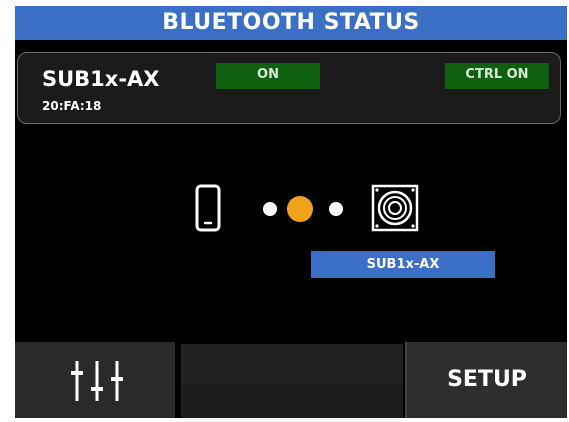 The height and width of the screenshot is (422, 569). I want to click on mixer-faders-icon, so click(97, 381).